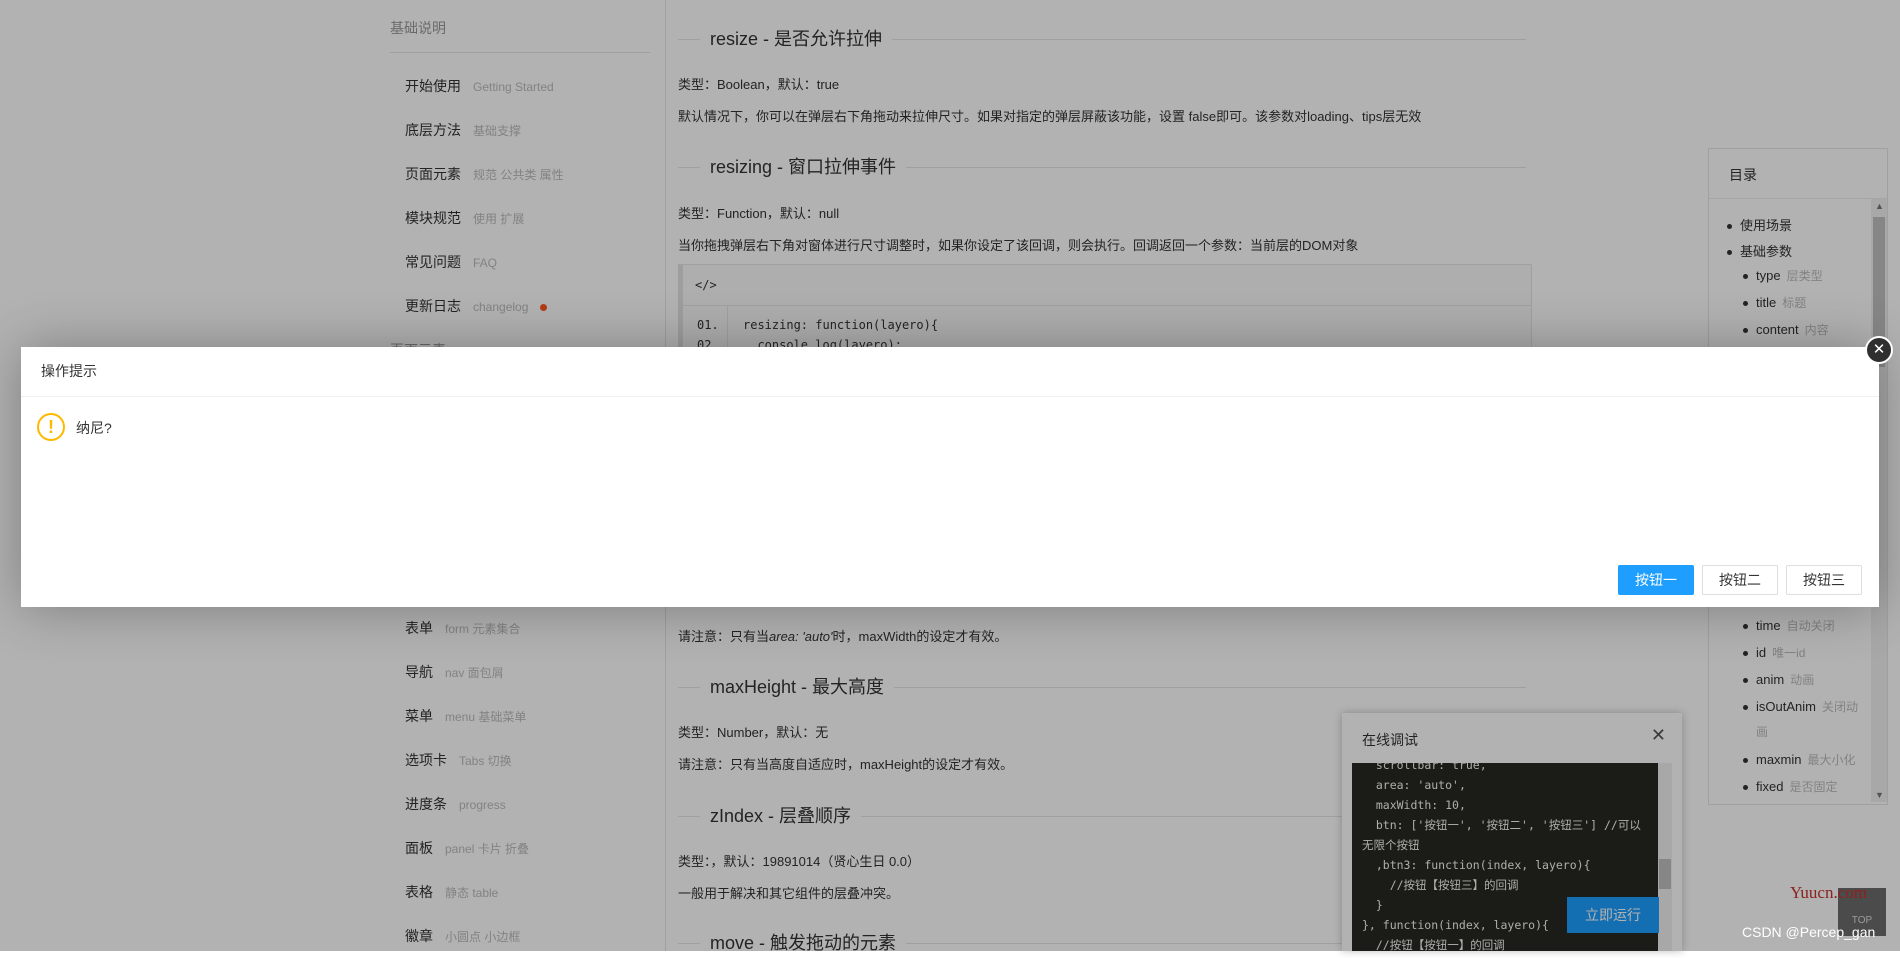 Image resolution: width=1900 pixels, height=958 pixels. I want to click on dialog-message: 纳尼?, so click(94, 428).